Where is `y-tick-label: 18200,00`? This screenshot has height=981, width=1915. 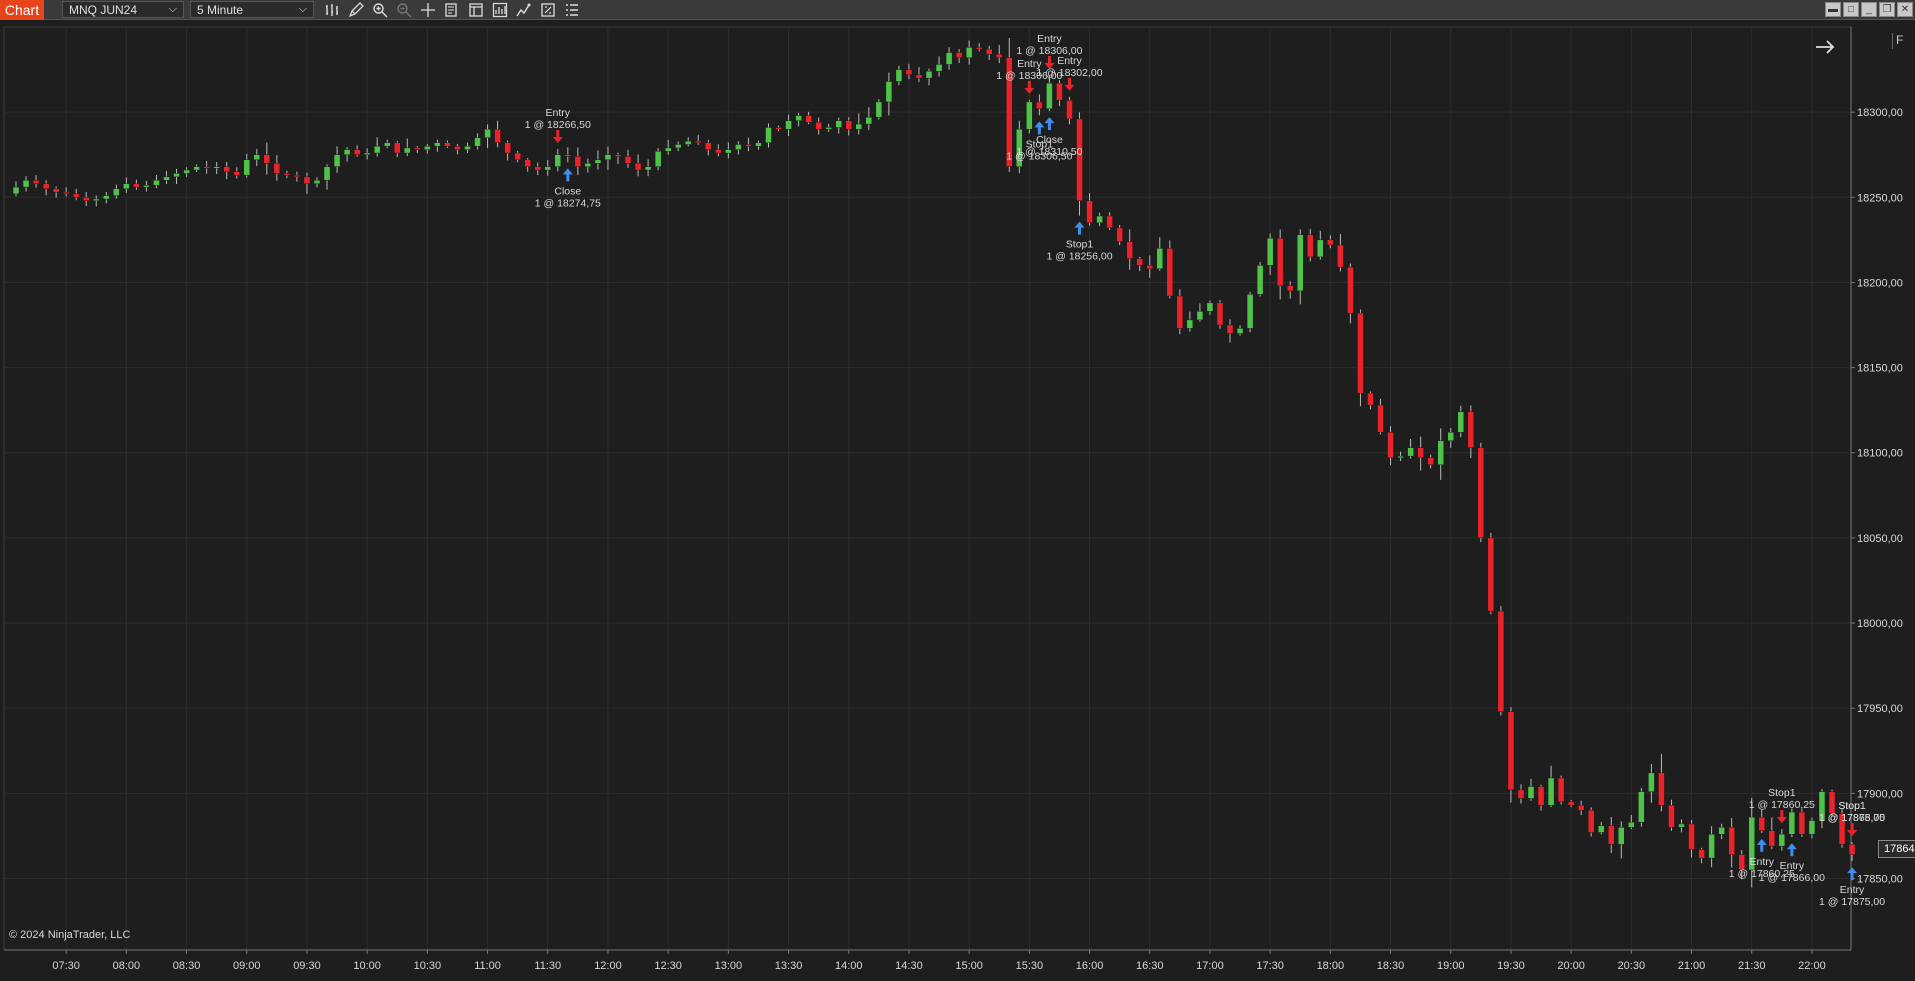 y-tick-label: 18200,00 is located at coordinates (1880, 283).